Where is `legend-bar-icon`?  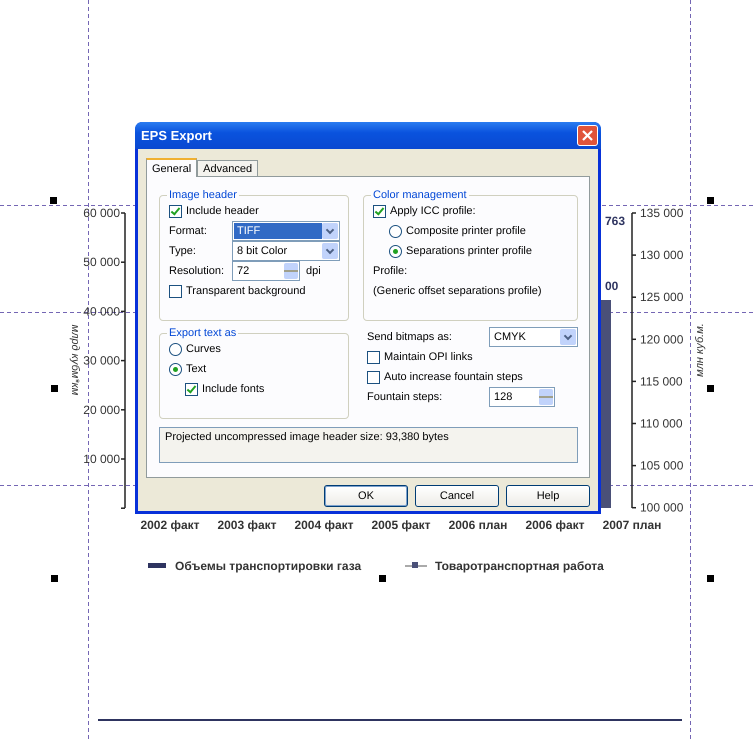
legend-bar-icon is located at coordinates (157, 565).